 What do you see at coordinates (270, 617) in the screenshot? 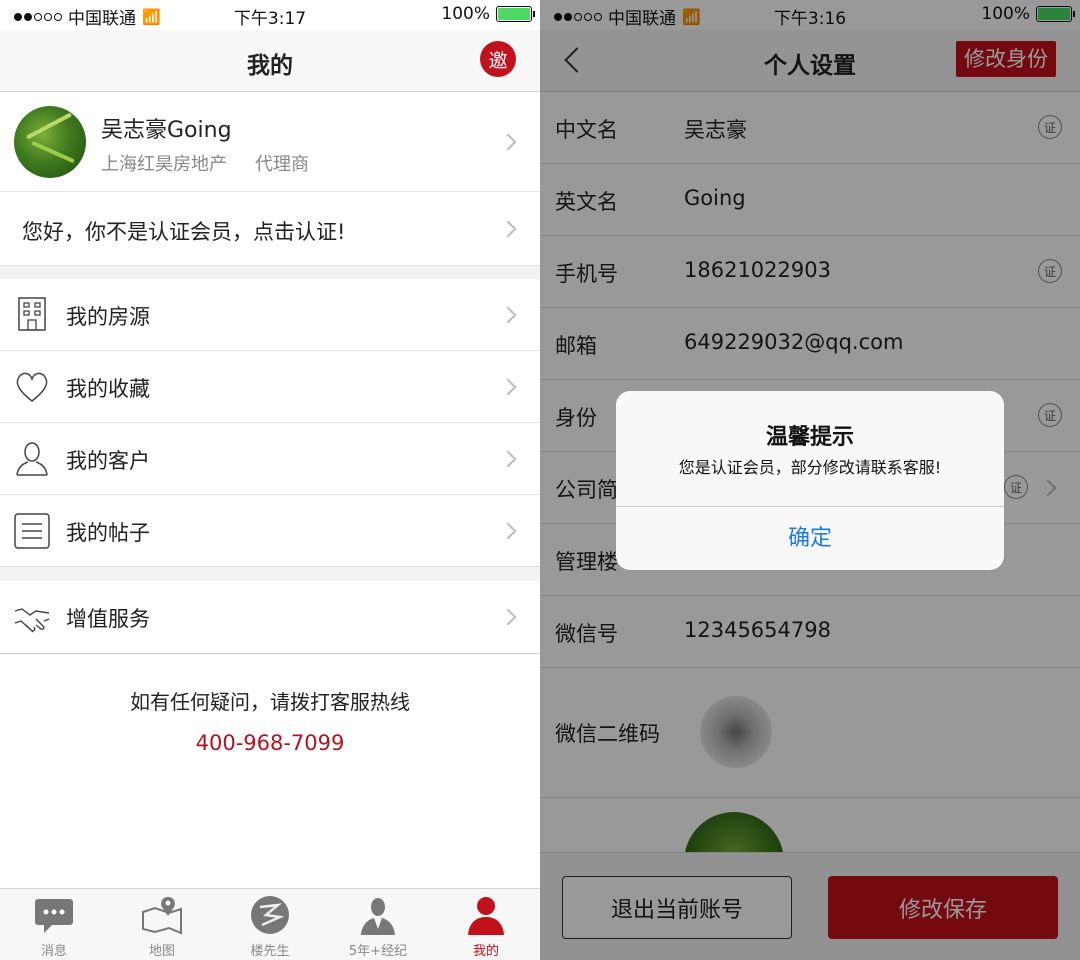
I see `menu-item-value-service: 增值服务` at bounding box center [270, 617].